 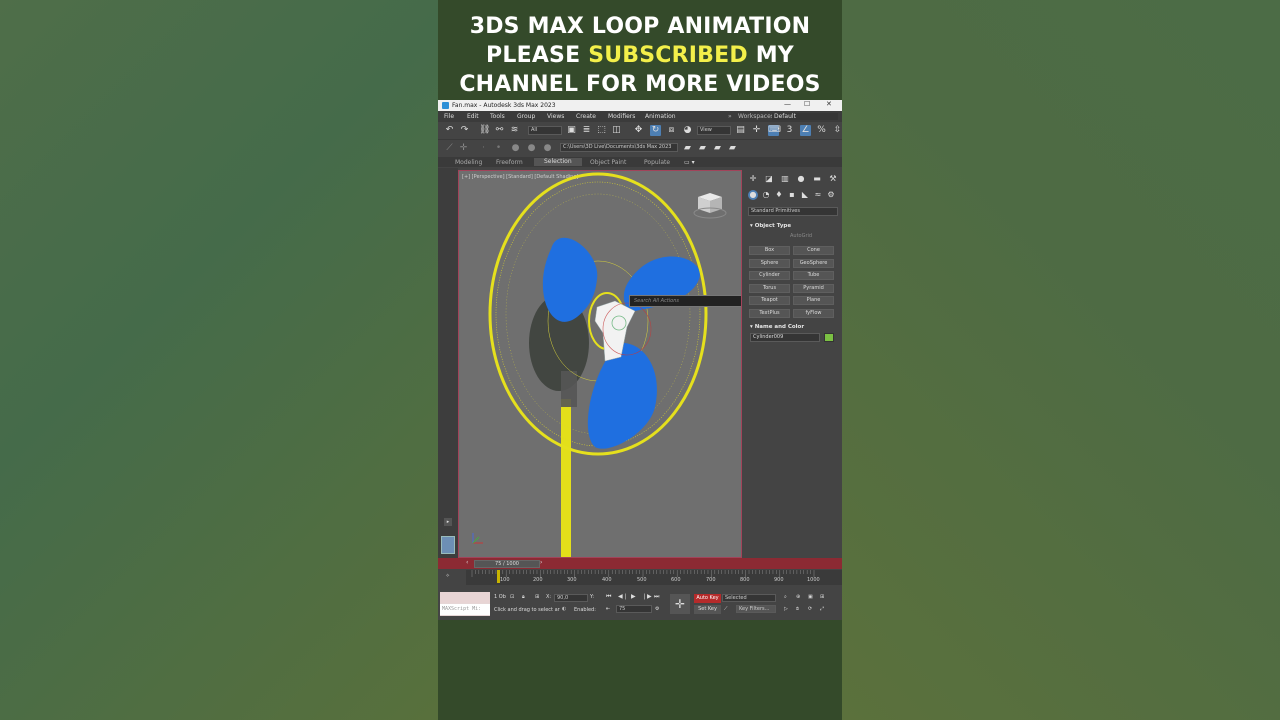 I want to click on geosphere-button: GeoSphere, so click(x=813, y=263).